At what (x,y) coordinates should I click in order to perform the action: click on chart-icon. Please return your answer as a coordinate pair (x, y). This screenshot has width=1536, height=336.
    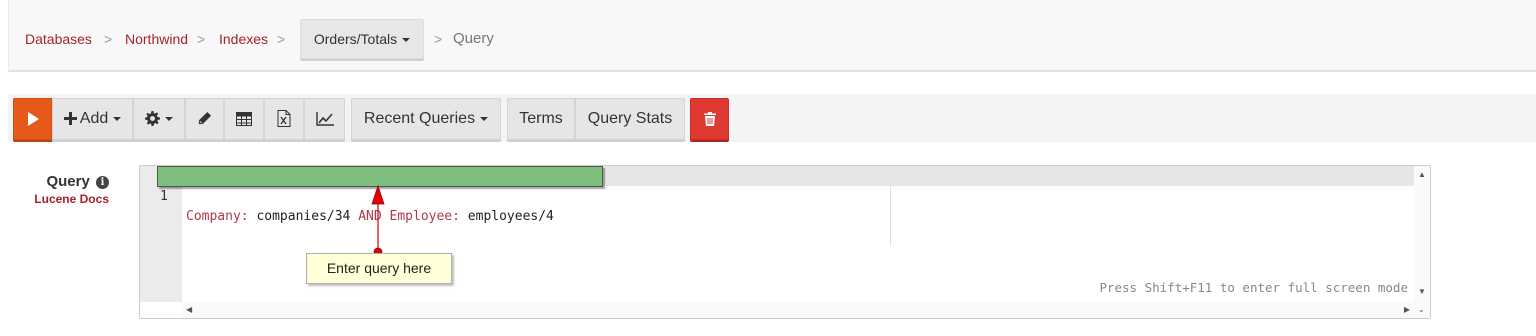
    Looking at the image, I should click on (324, 118).